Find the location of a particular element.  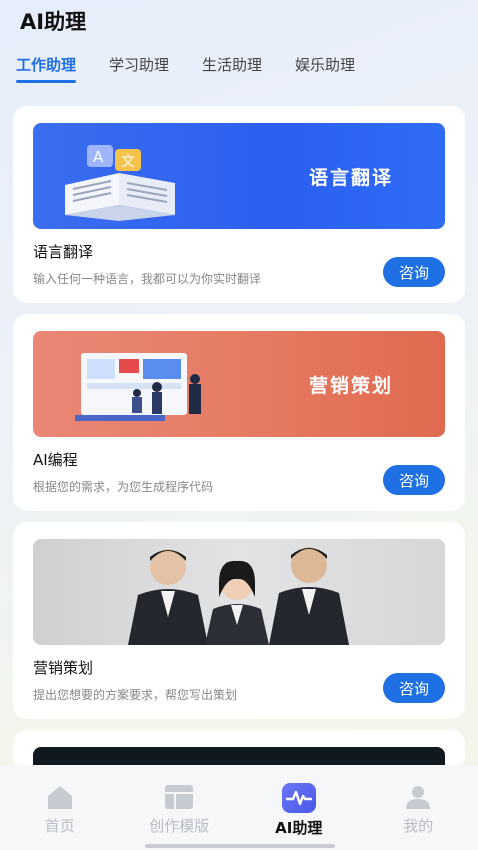

tab-life: 生活助理 is located at coordinates (232, 69).